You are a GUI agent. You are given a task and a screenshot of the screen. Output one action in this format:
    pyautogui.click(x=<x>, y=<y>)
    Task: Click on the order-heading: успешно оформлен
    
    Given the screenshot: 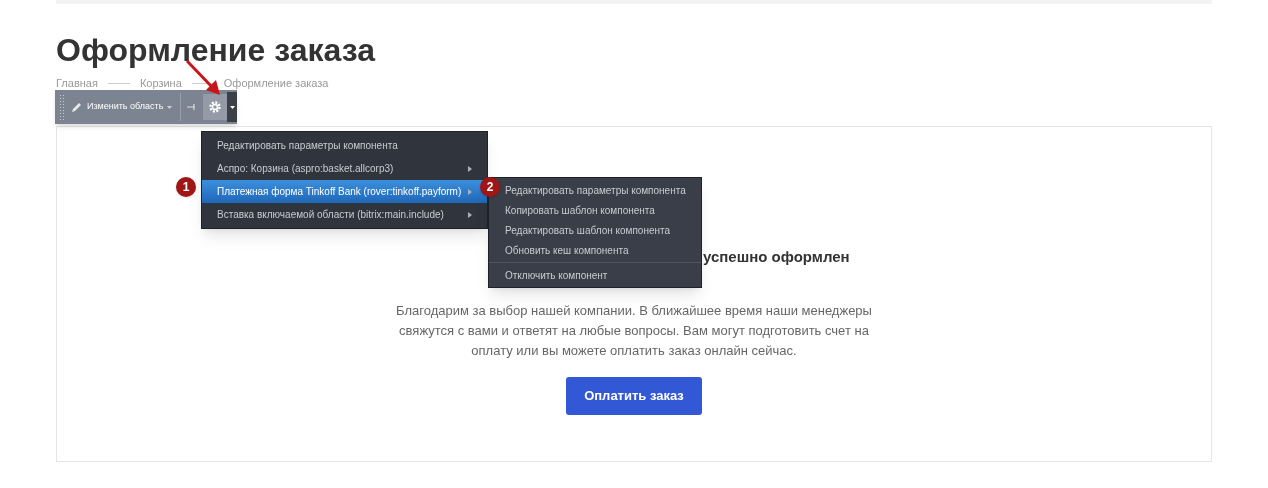 What is the action you would take?
    pyautogui.click(x=776, y=256)
    